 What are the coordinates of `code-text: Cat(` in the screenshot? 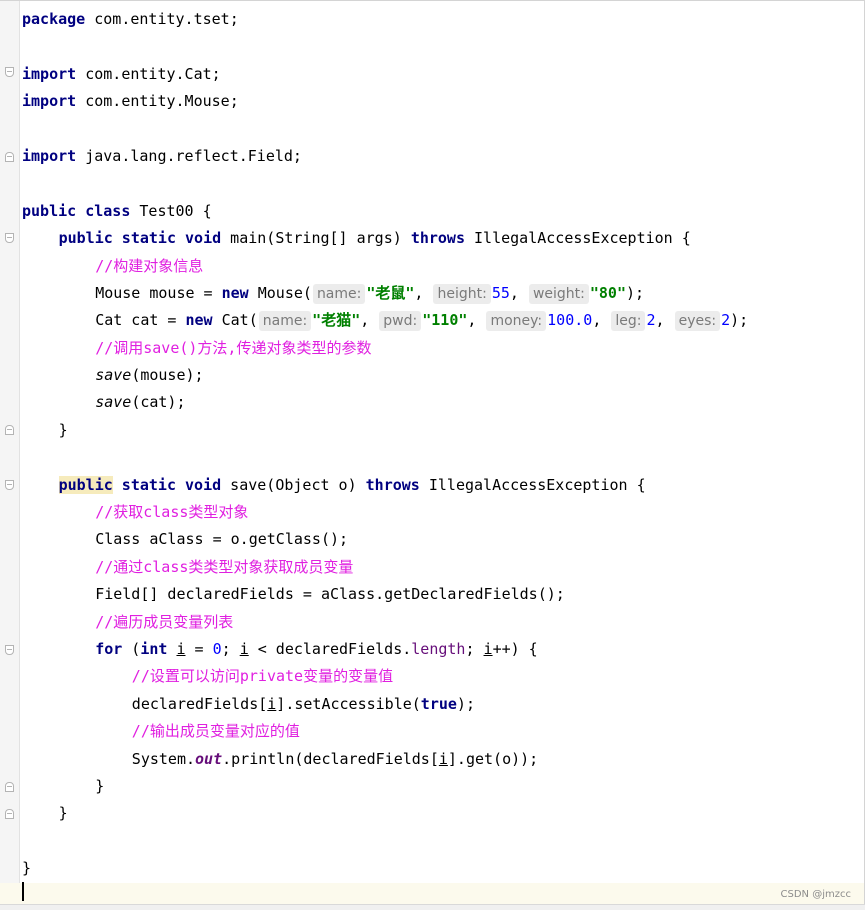 It's located at (235, 320).